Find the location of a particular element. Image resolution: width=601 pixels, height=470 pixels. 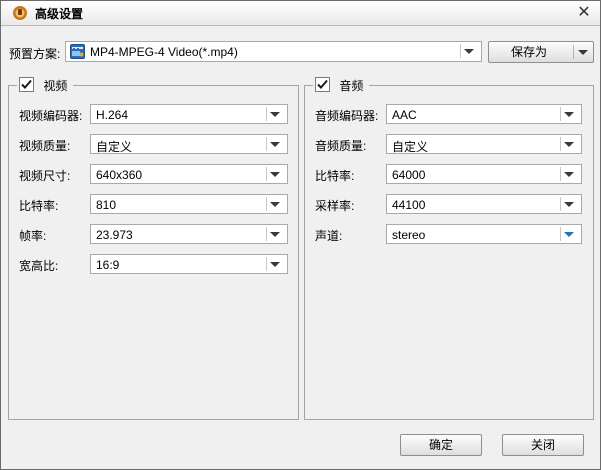

save-as-button: 保存为 is located at coordinates (541, 52).